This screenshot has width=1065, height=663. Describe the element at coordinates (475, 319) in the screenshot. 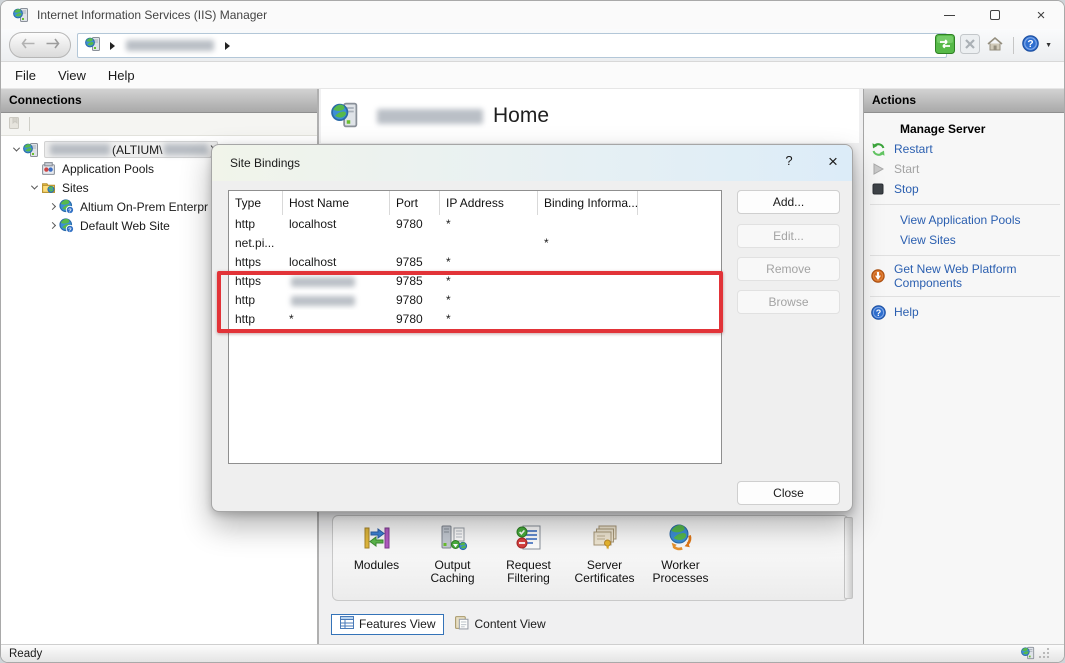

I see `table-row-highlighted: http * 9780 *` at that location.